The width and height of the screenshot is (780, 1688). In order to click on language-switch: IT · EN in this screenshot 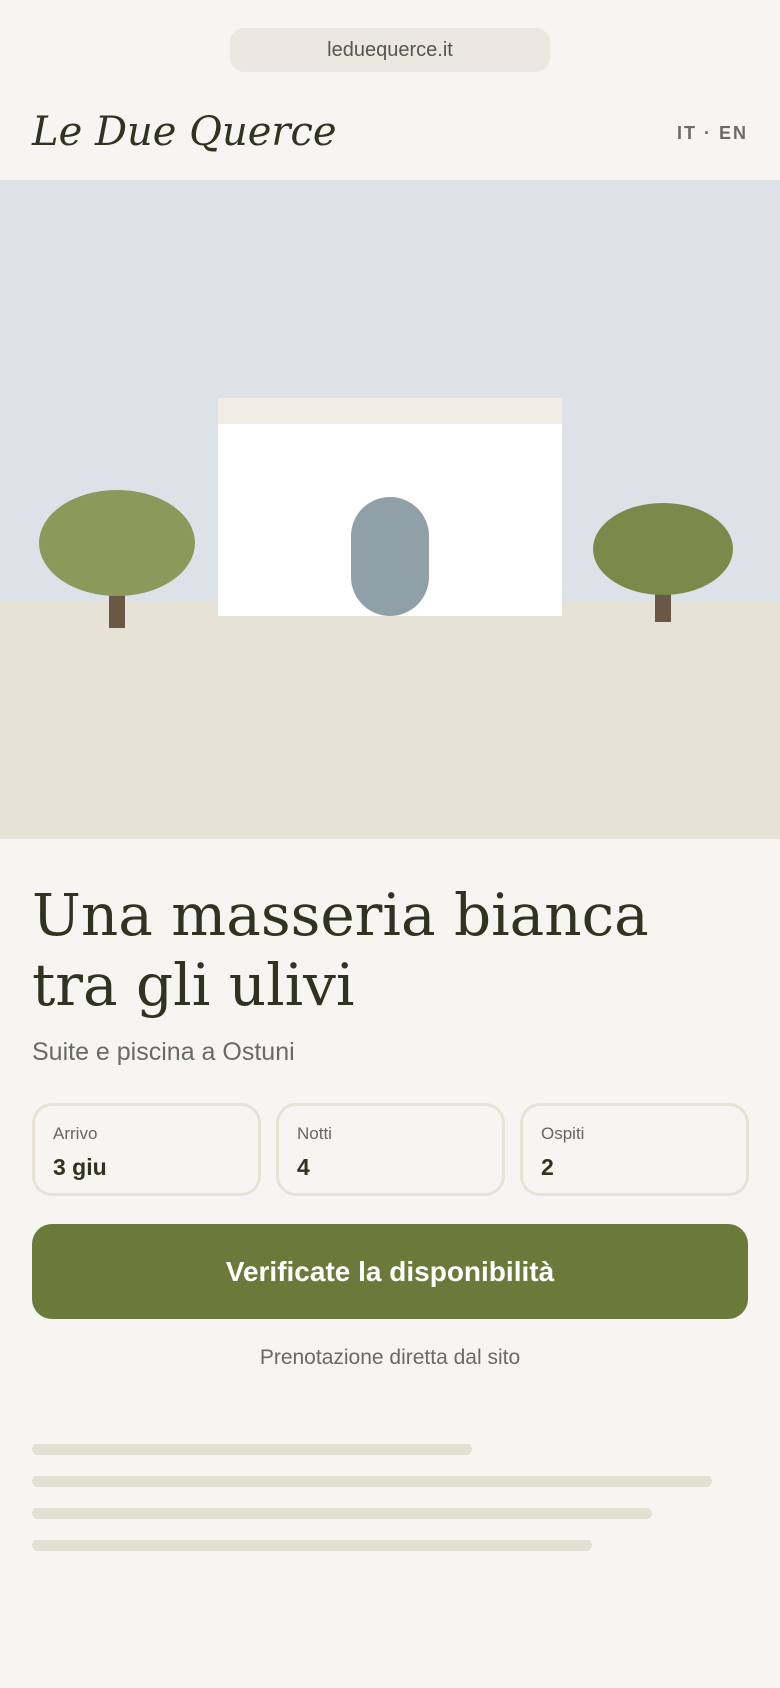, I will do `click(712, 133)`.